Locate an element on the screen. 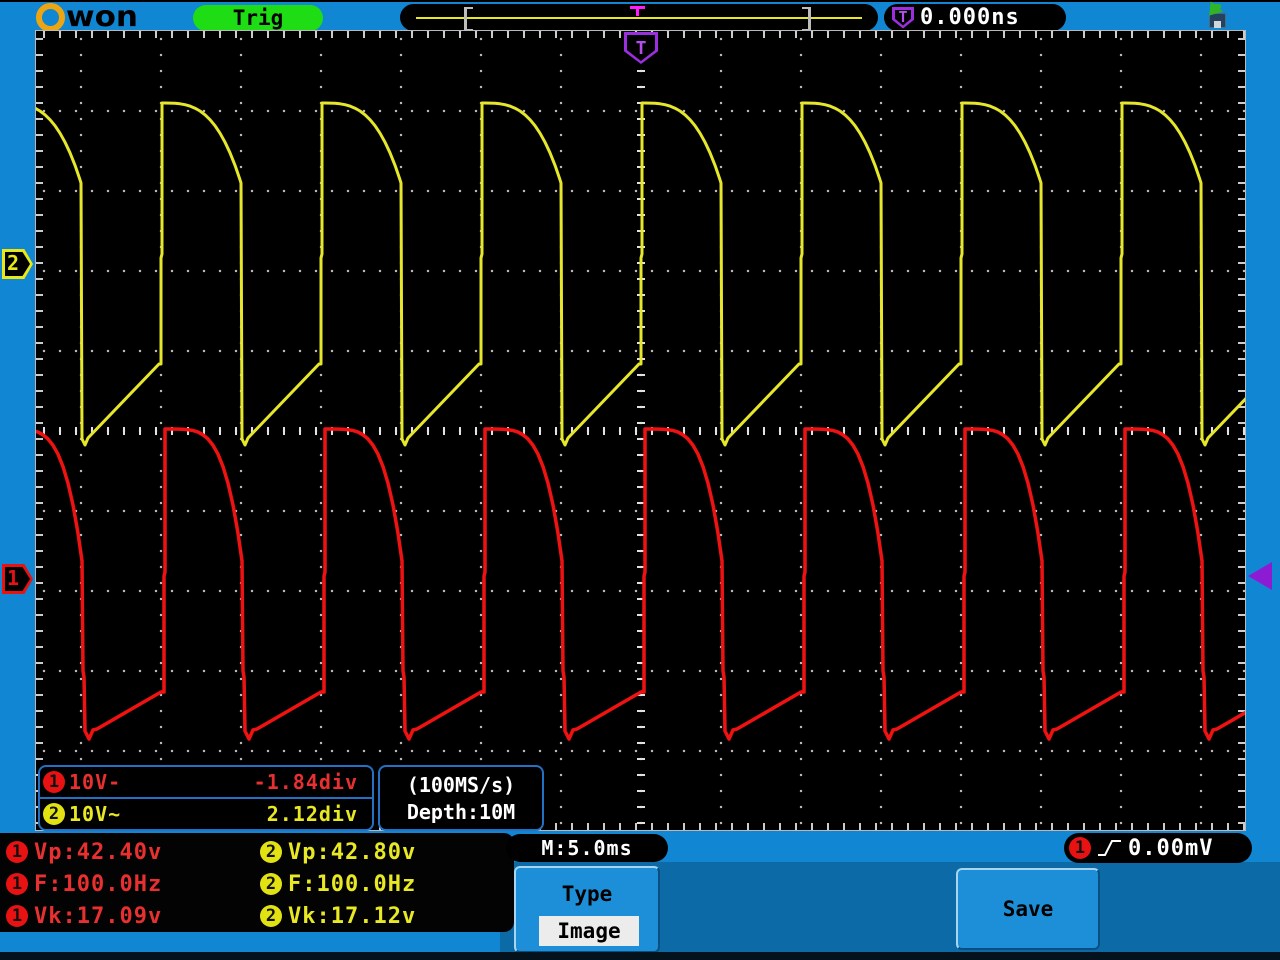 This screenshot has width=1280, height=960. left-bracket-icon is located at coordinates (468, 19).